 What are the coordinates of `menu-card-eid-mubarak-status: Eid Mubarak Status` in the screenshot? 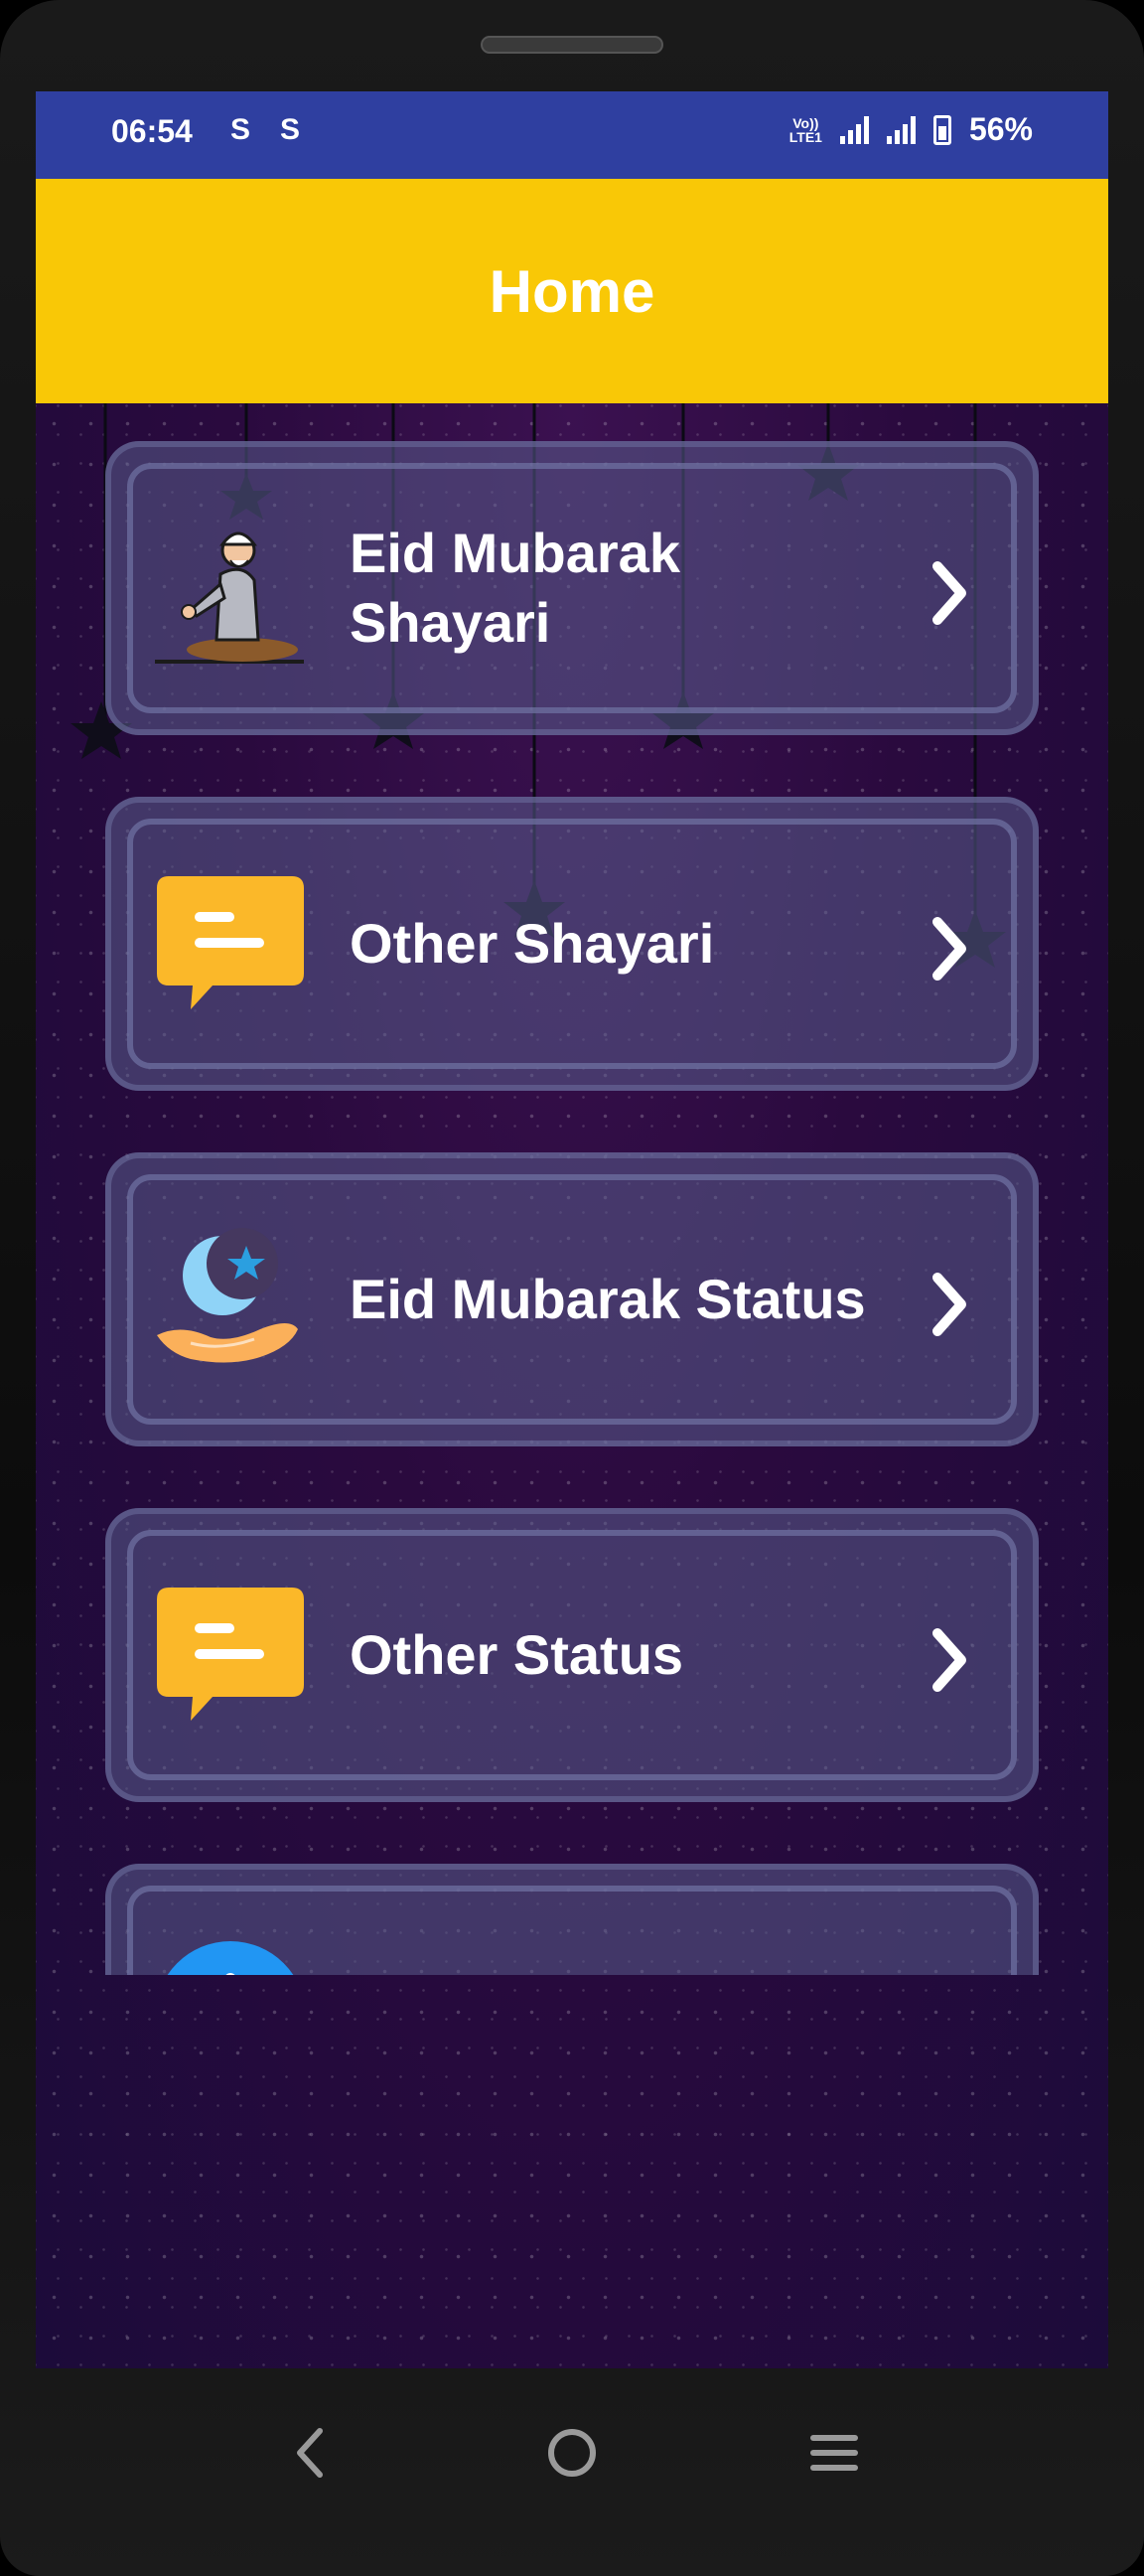 It's located at (572, 1299).